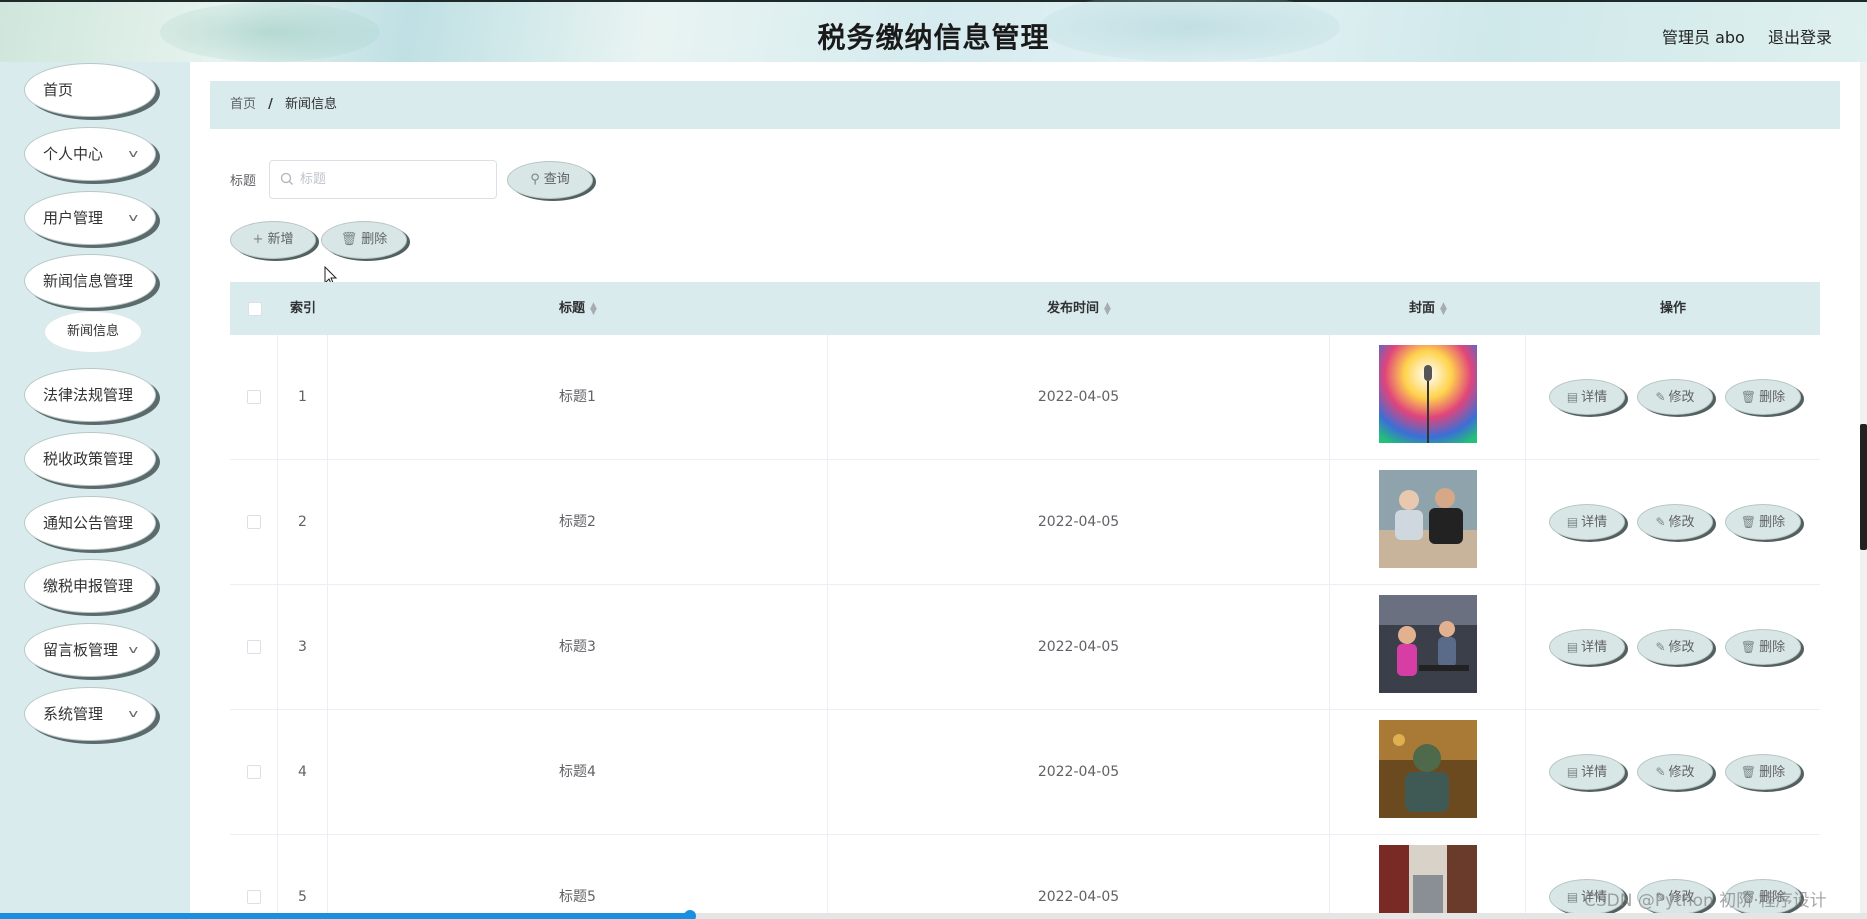 This screenshot has width=1867, height=919. What do you see at coordinates (1703, 37) in the screenshot?
I see `admin-username: 管理员 abo` at bounding box center [1703, 37].